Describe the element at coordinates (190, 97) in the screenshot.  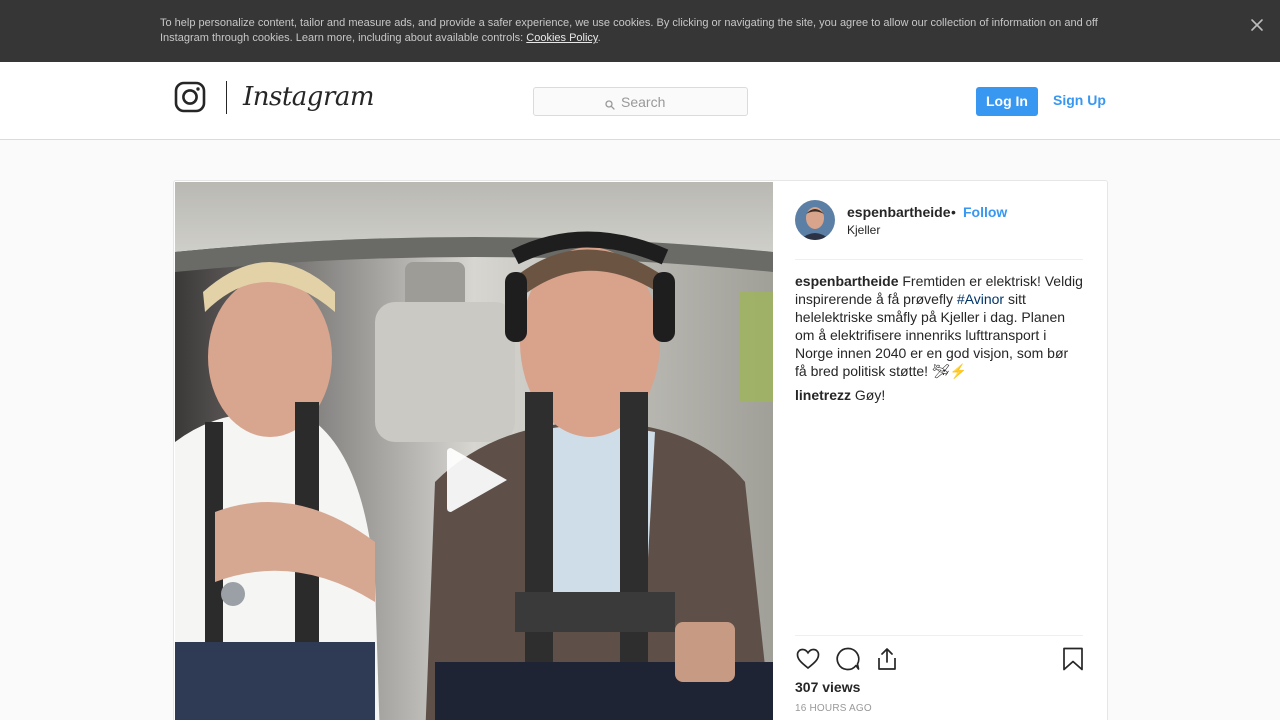
I see `instagram-glyph-icon` at that location.